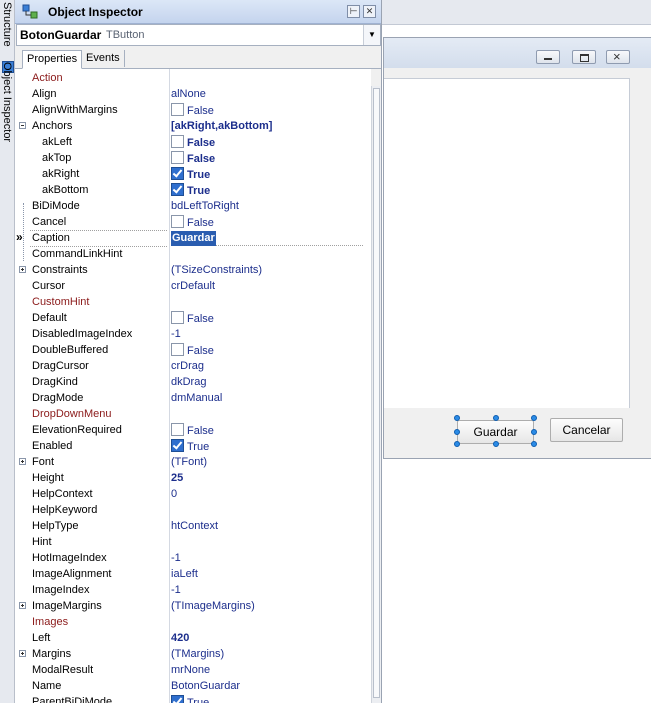 This screenshot has height=703, width=651. I want to click on property-row-doublebuffered: DoubleBuffered False, so click(193, 350).